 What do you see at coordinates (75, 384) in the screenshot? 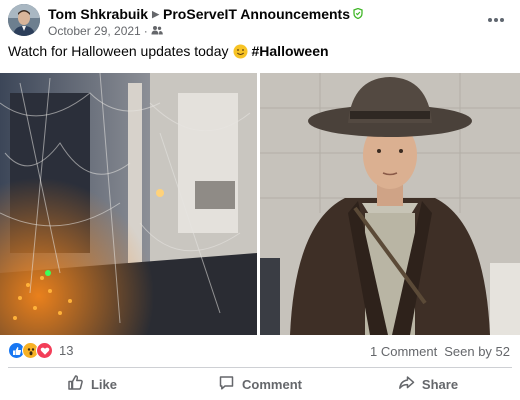
I see `like-icon` at bounding box center [75, 384].